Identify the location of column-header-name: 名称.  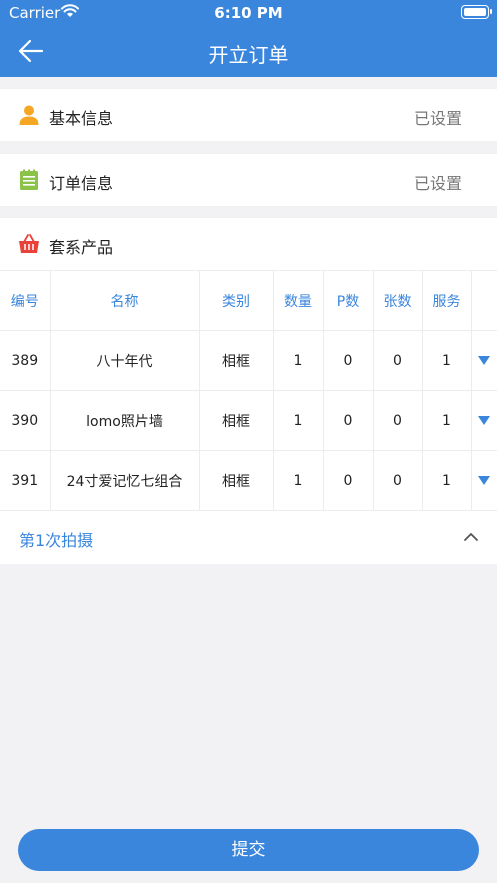
(124, 300).